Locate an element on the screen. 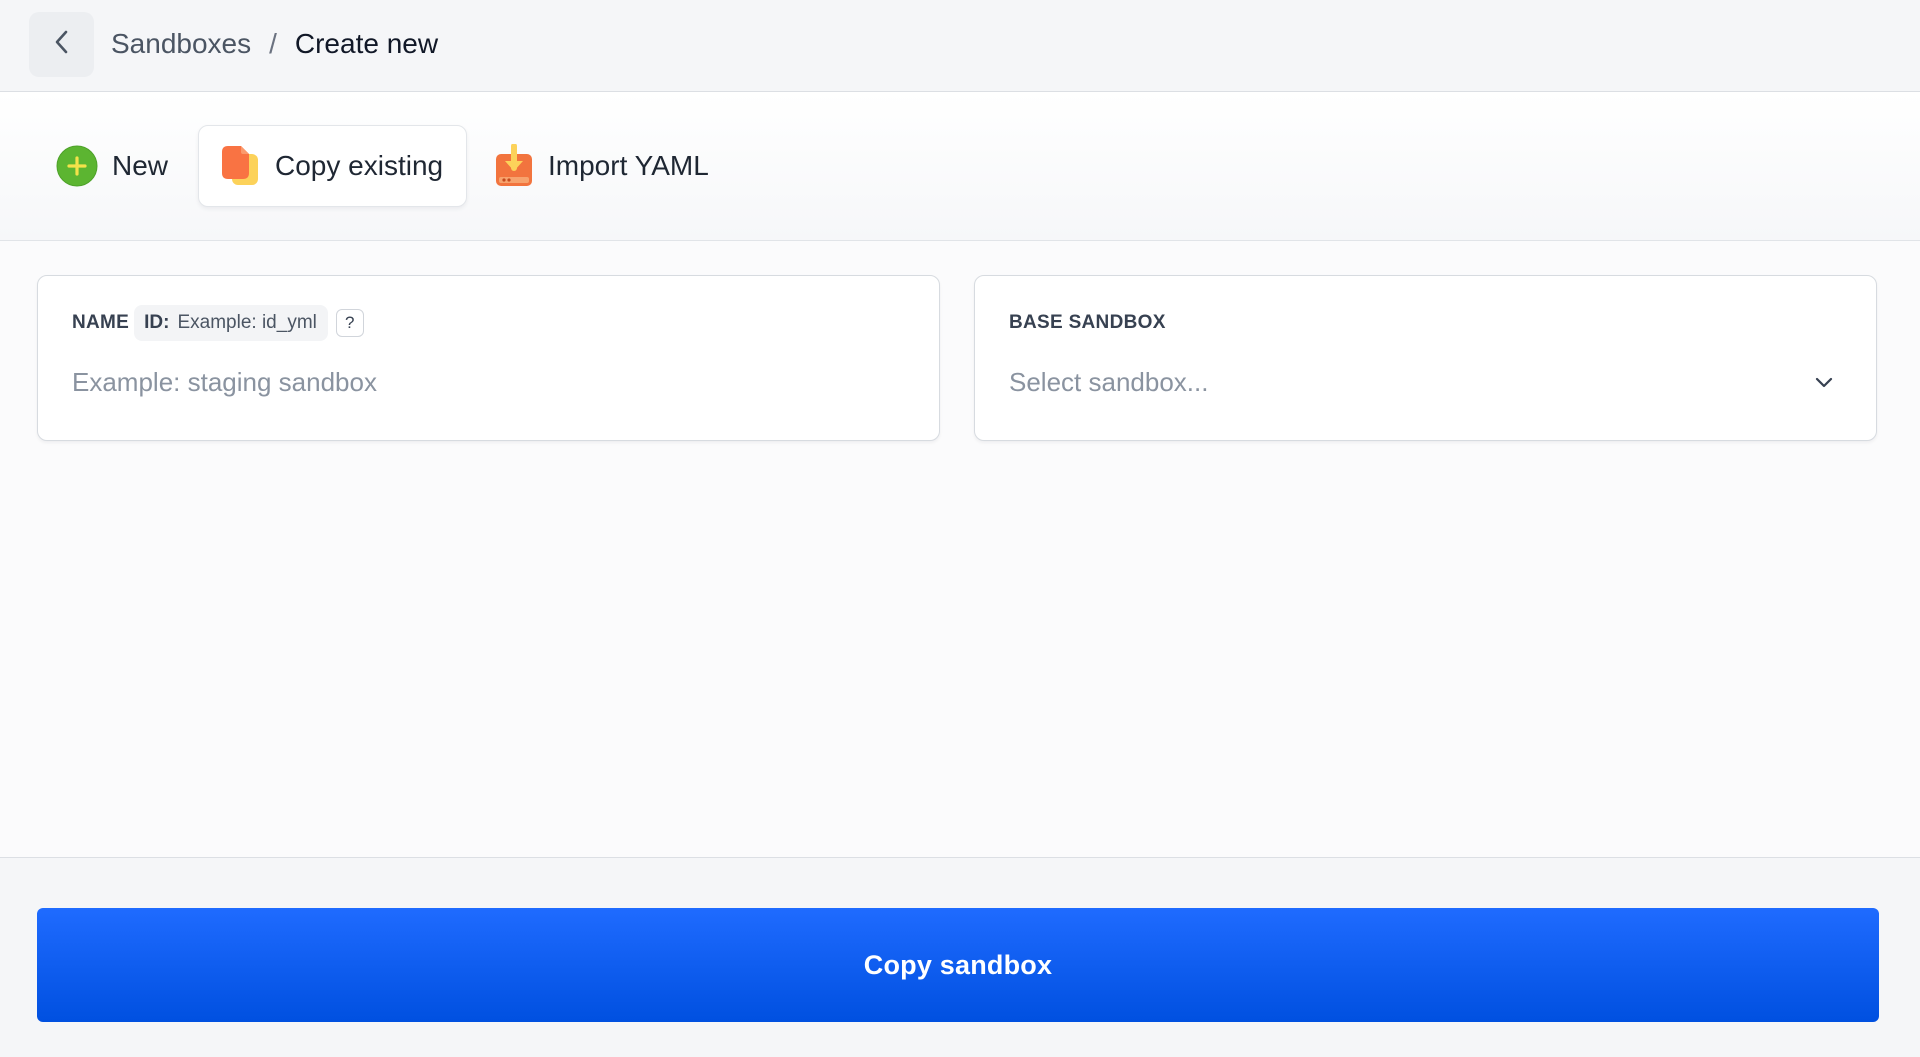  back-button is located at coordinates (61, 44).